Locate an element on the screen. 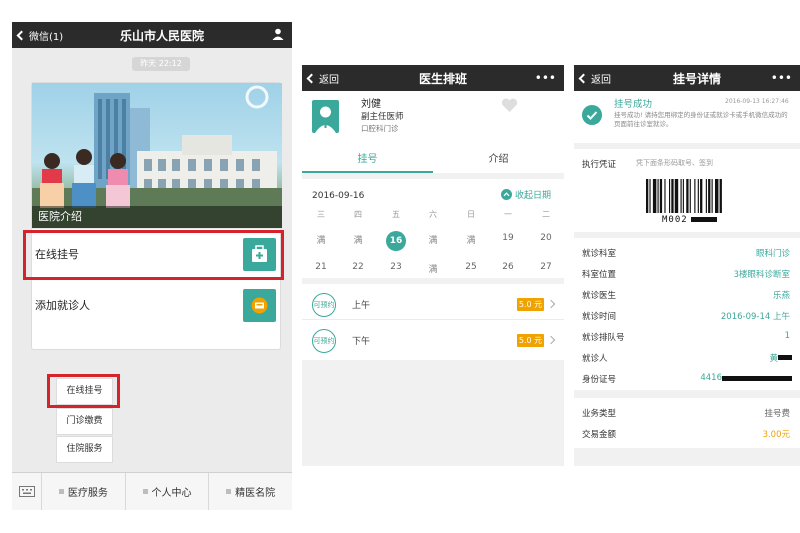 The width and height of the screenshot is (800, 533). detail-value: 3.00元 is located at coordinates (776, 435).